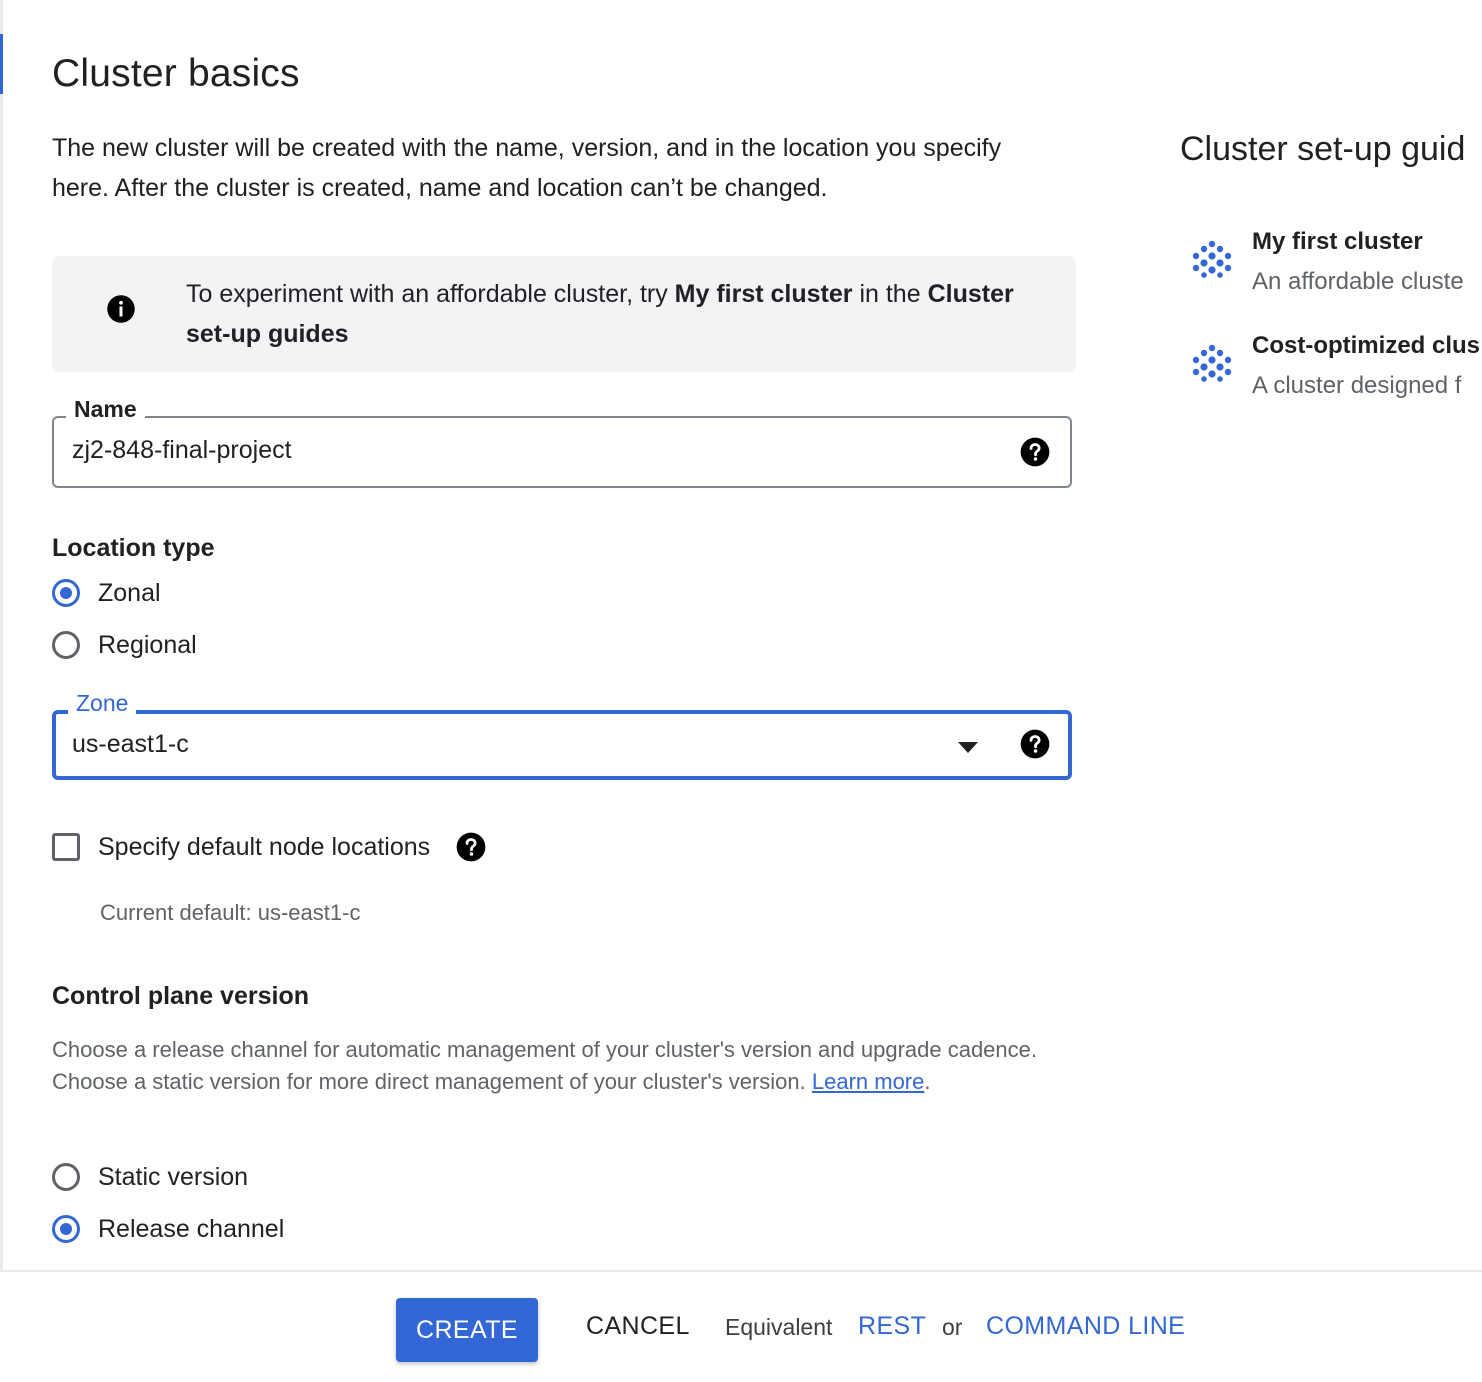  I want to click on left-divider, so click(1, 635).